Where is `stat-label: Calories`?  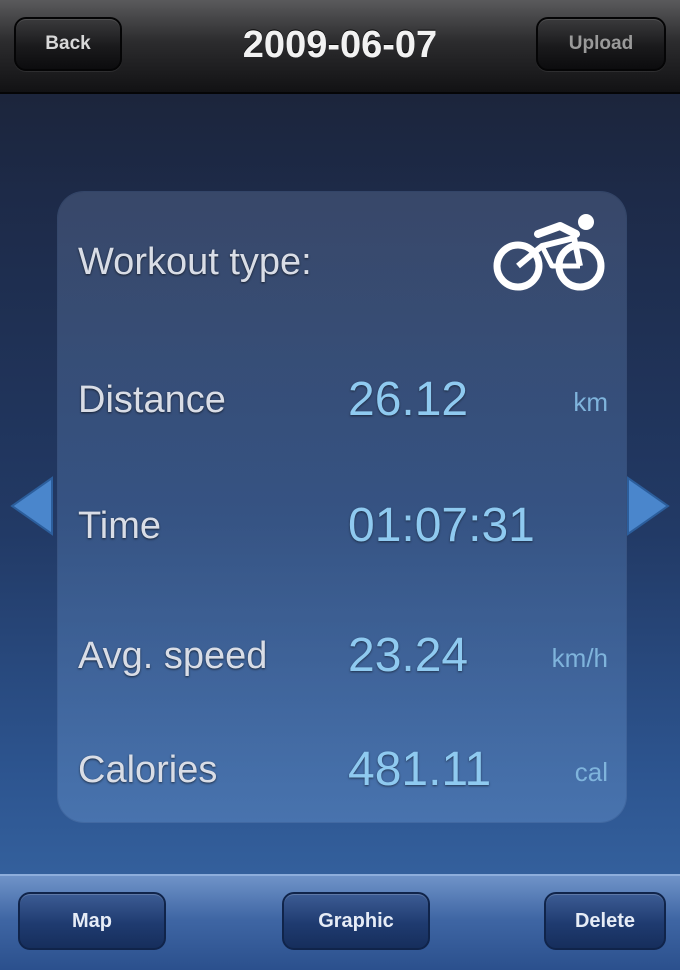
stat-label: Calories is located at coordinates (148, 770).